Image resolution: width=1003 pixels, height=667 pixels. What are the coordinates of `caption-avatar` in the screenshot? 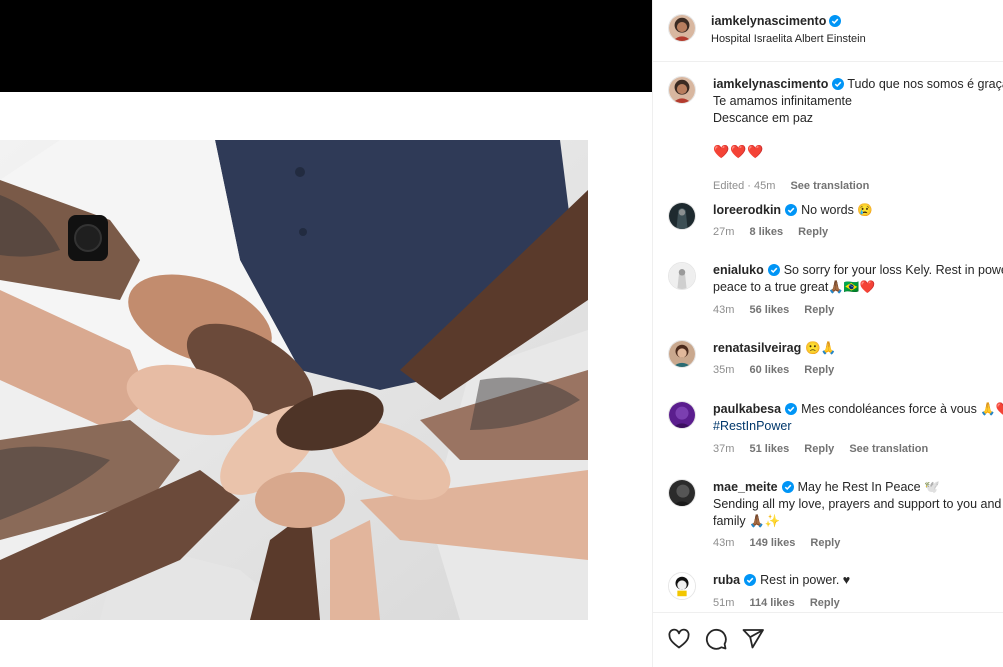 It's located at (682, 90).